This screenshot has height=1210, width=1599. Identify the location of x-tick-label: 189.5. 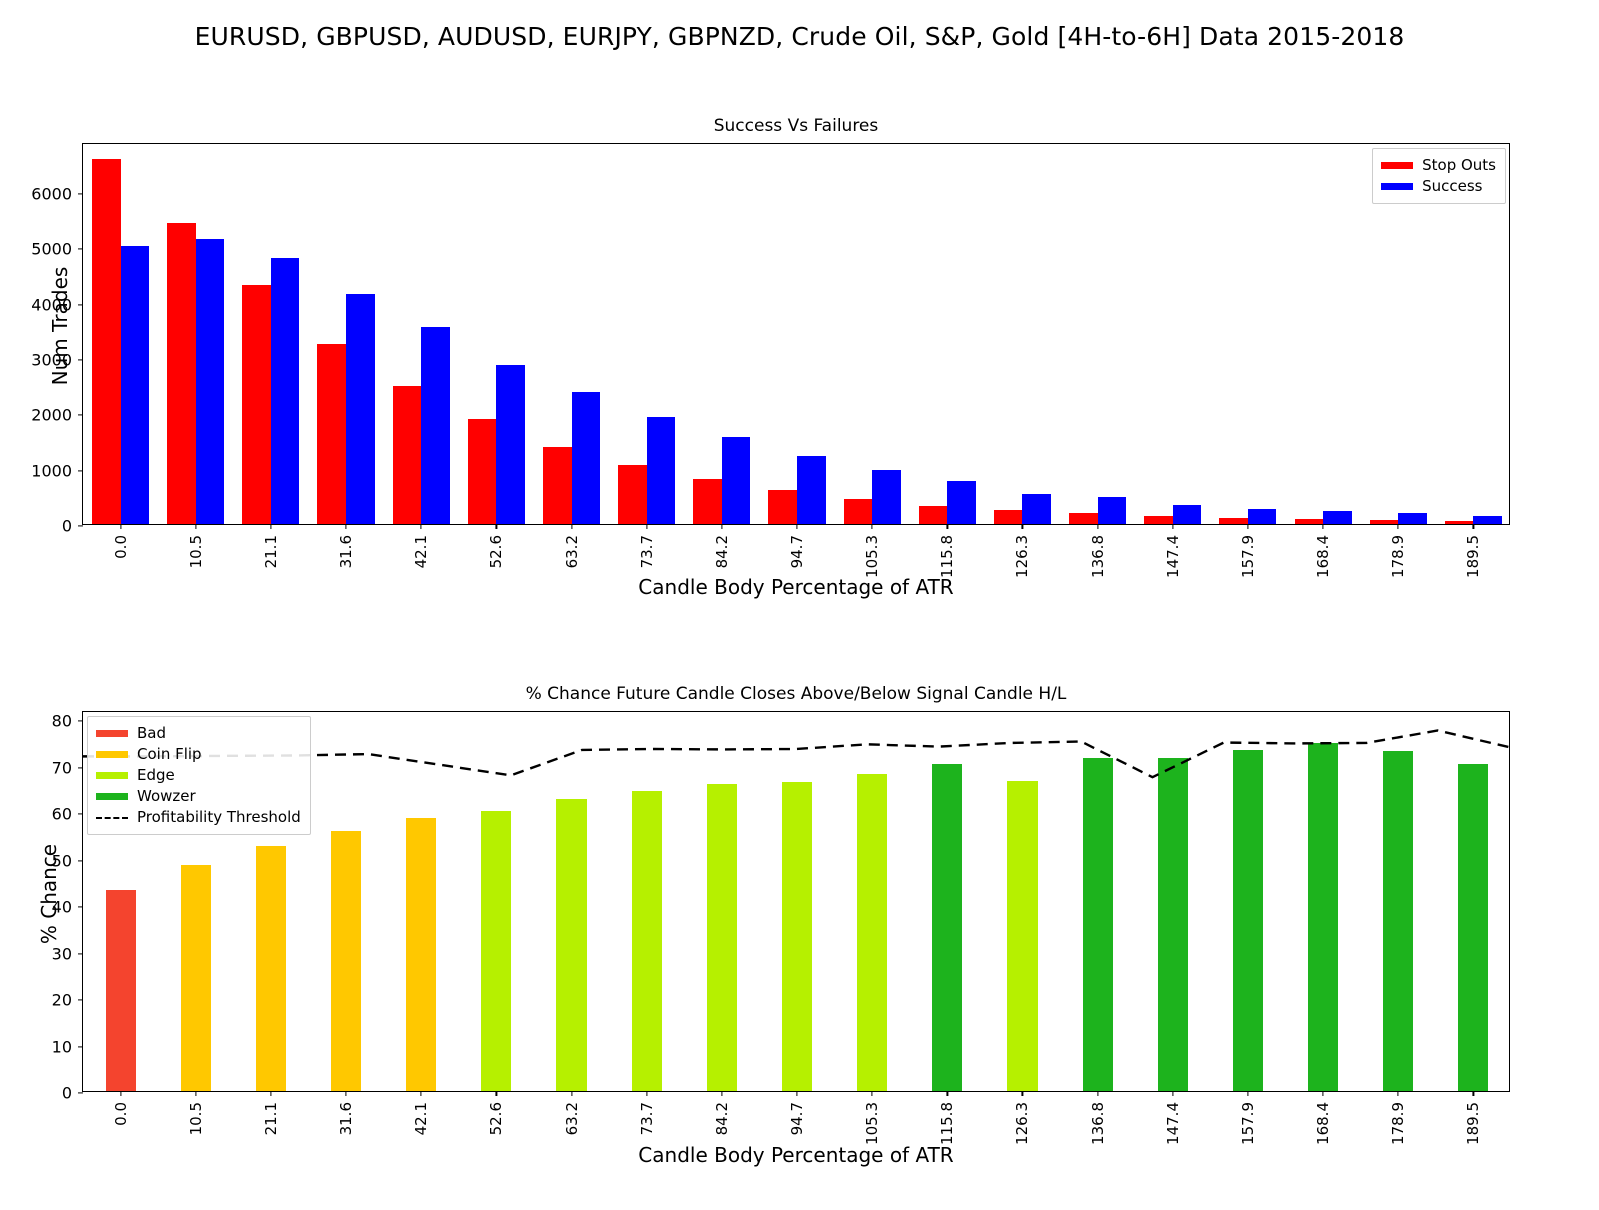
(1473, 556).